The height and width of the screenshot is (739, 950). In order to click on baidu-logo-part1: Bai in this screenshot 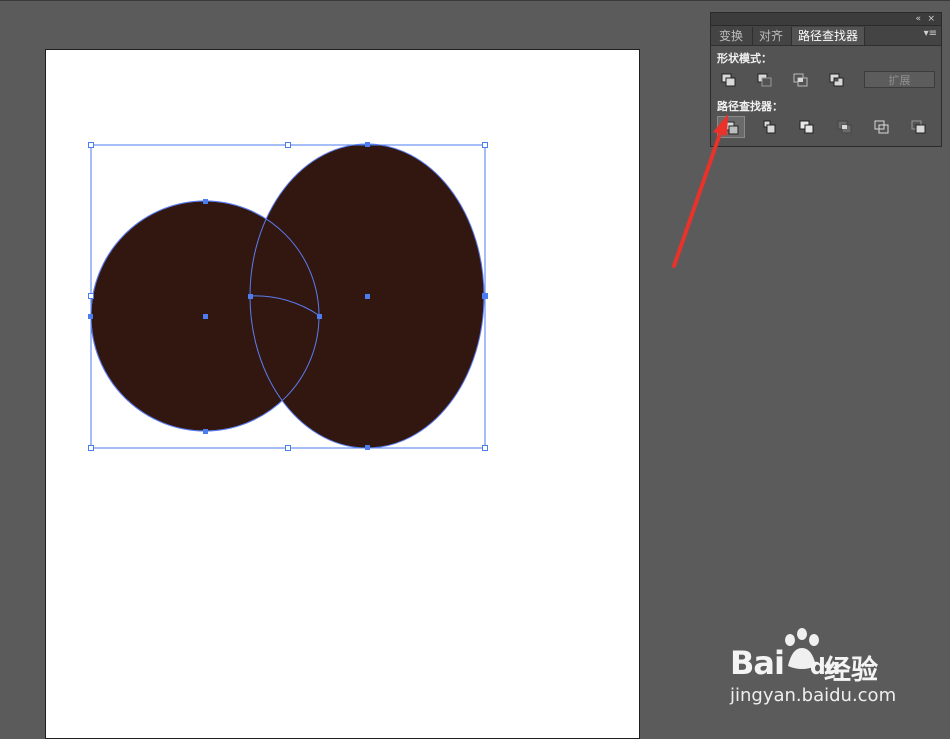, I will do `click(757, 663)`.